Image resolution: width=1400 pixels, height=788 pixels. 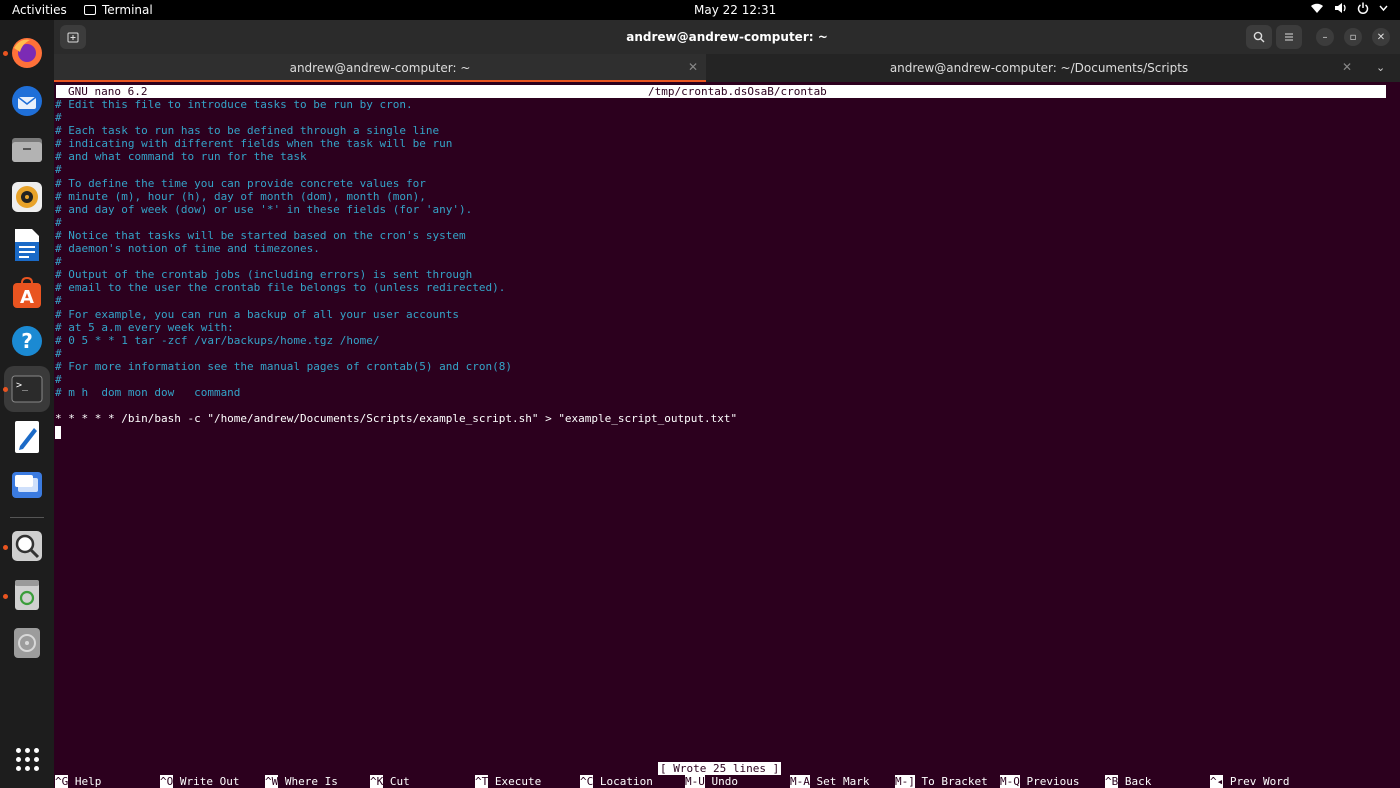 I want to click on power-icon, so click(x=1363, y=8).